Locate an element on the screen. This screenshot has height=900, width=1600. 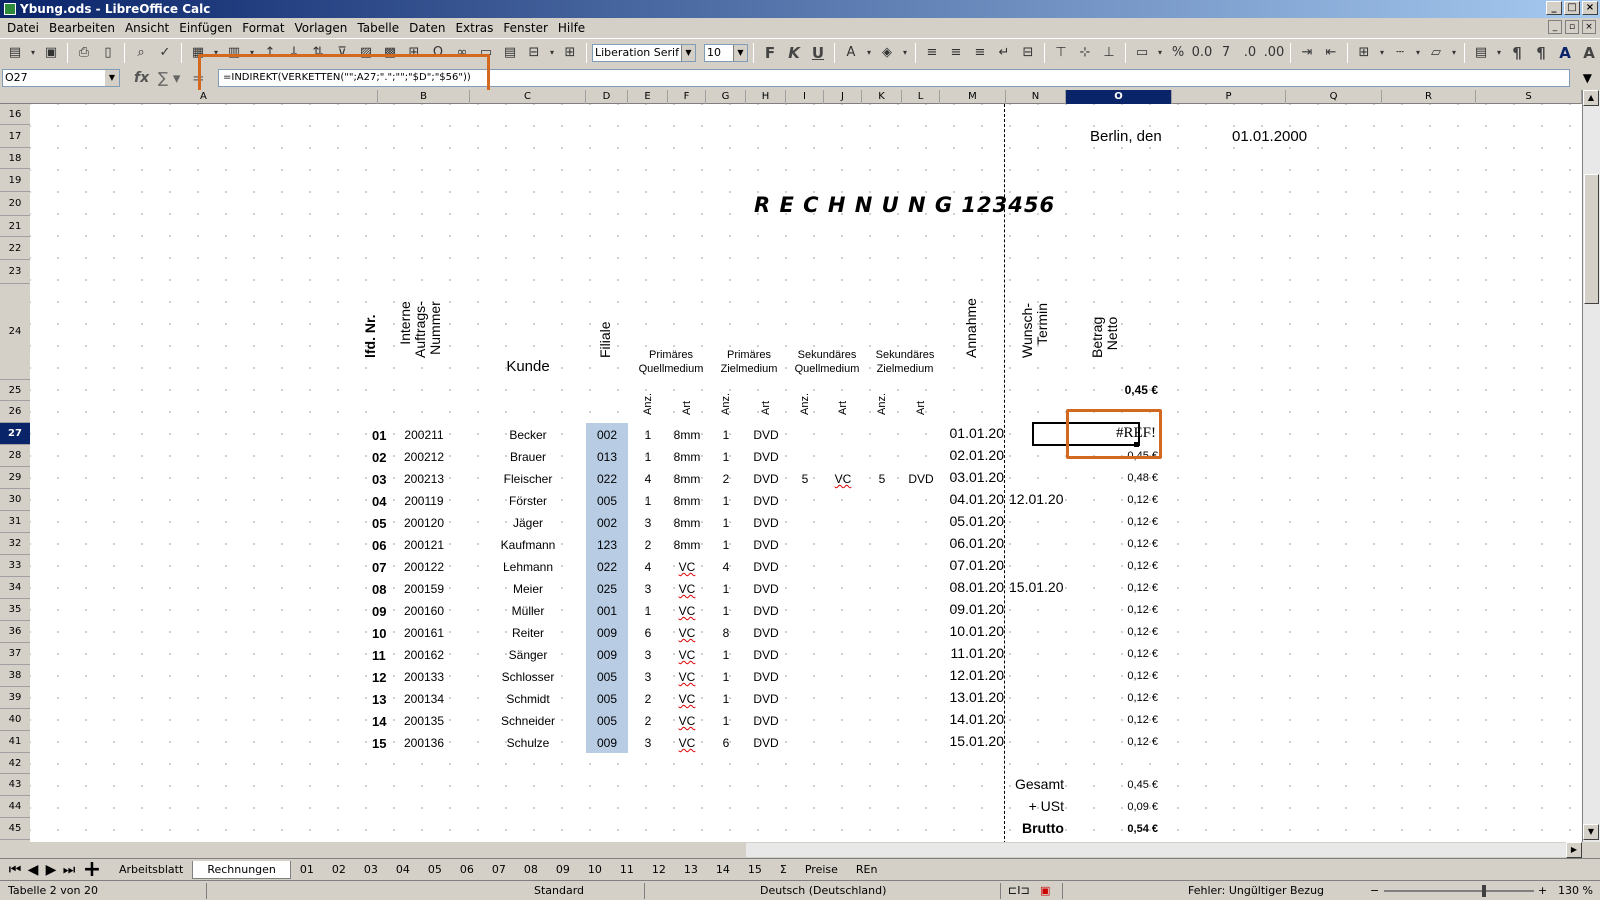
currency-dropdown-icon: ▾ is located at coordinates (1160, 53).